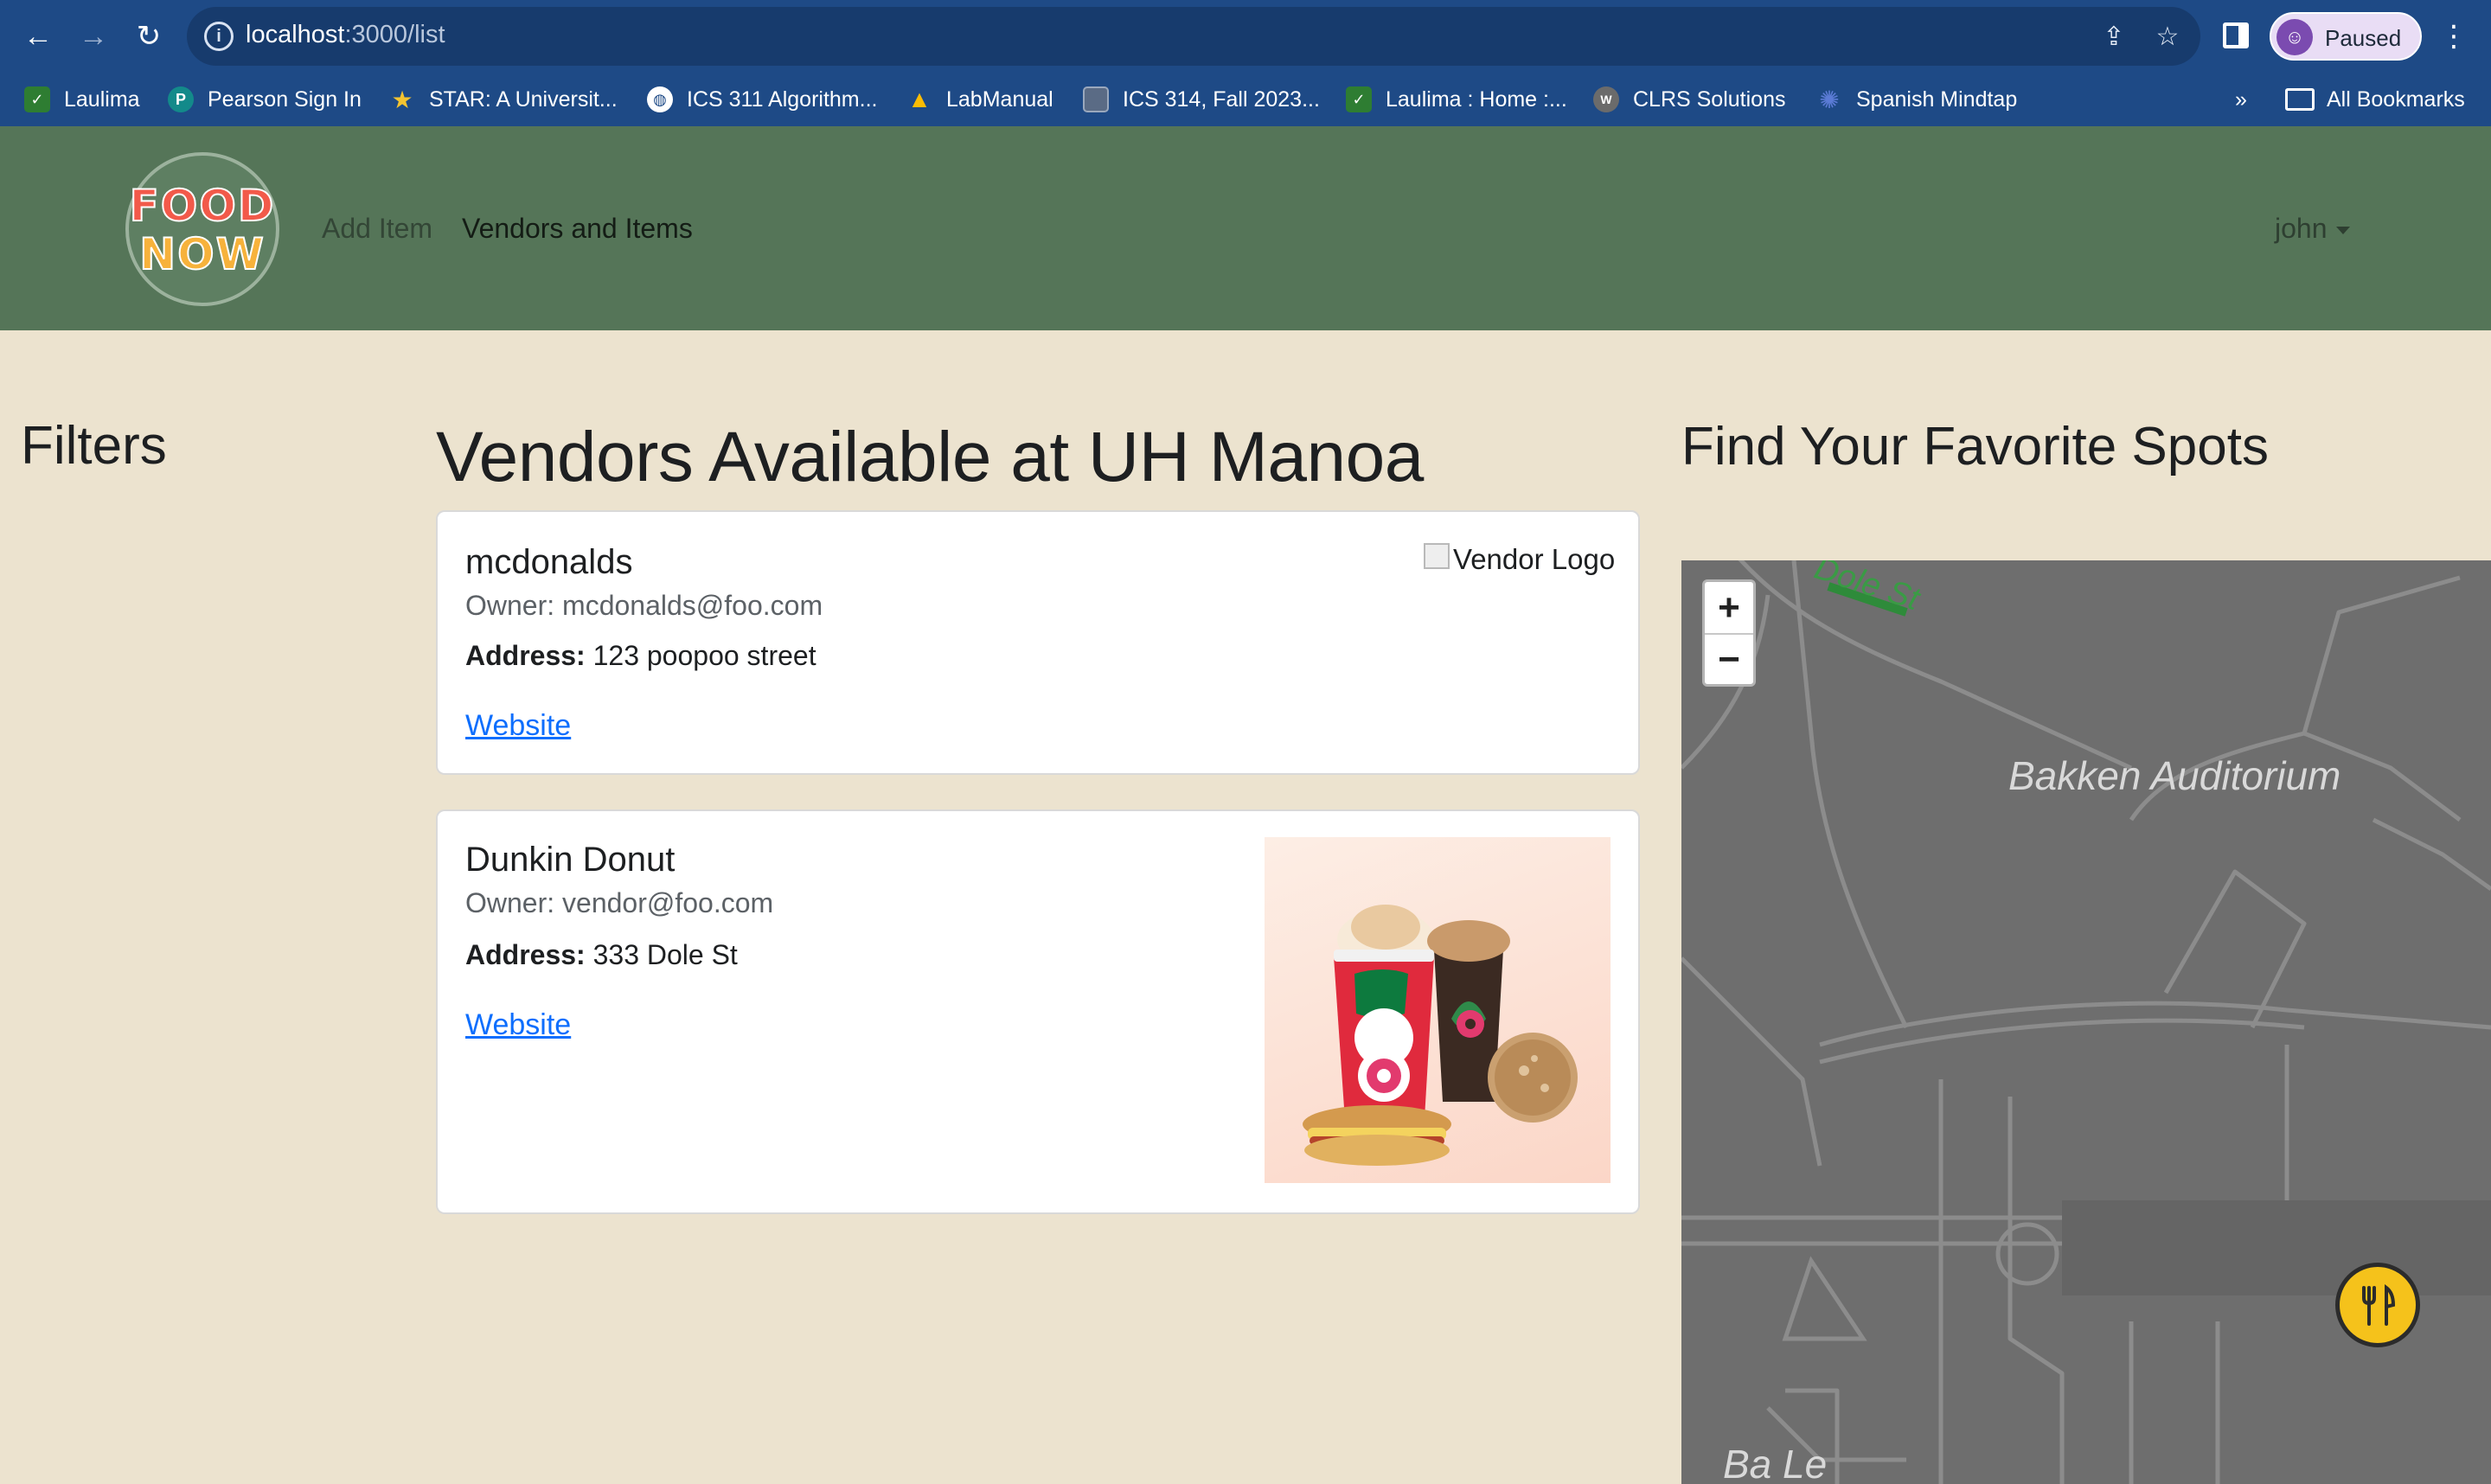  I want to click on logo-line-2: NOW, so click(202, 254).